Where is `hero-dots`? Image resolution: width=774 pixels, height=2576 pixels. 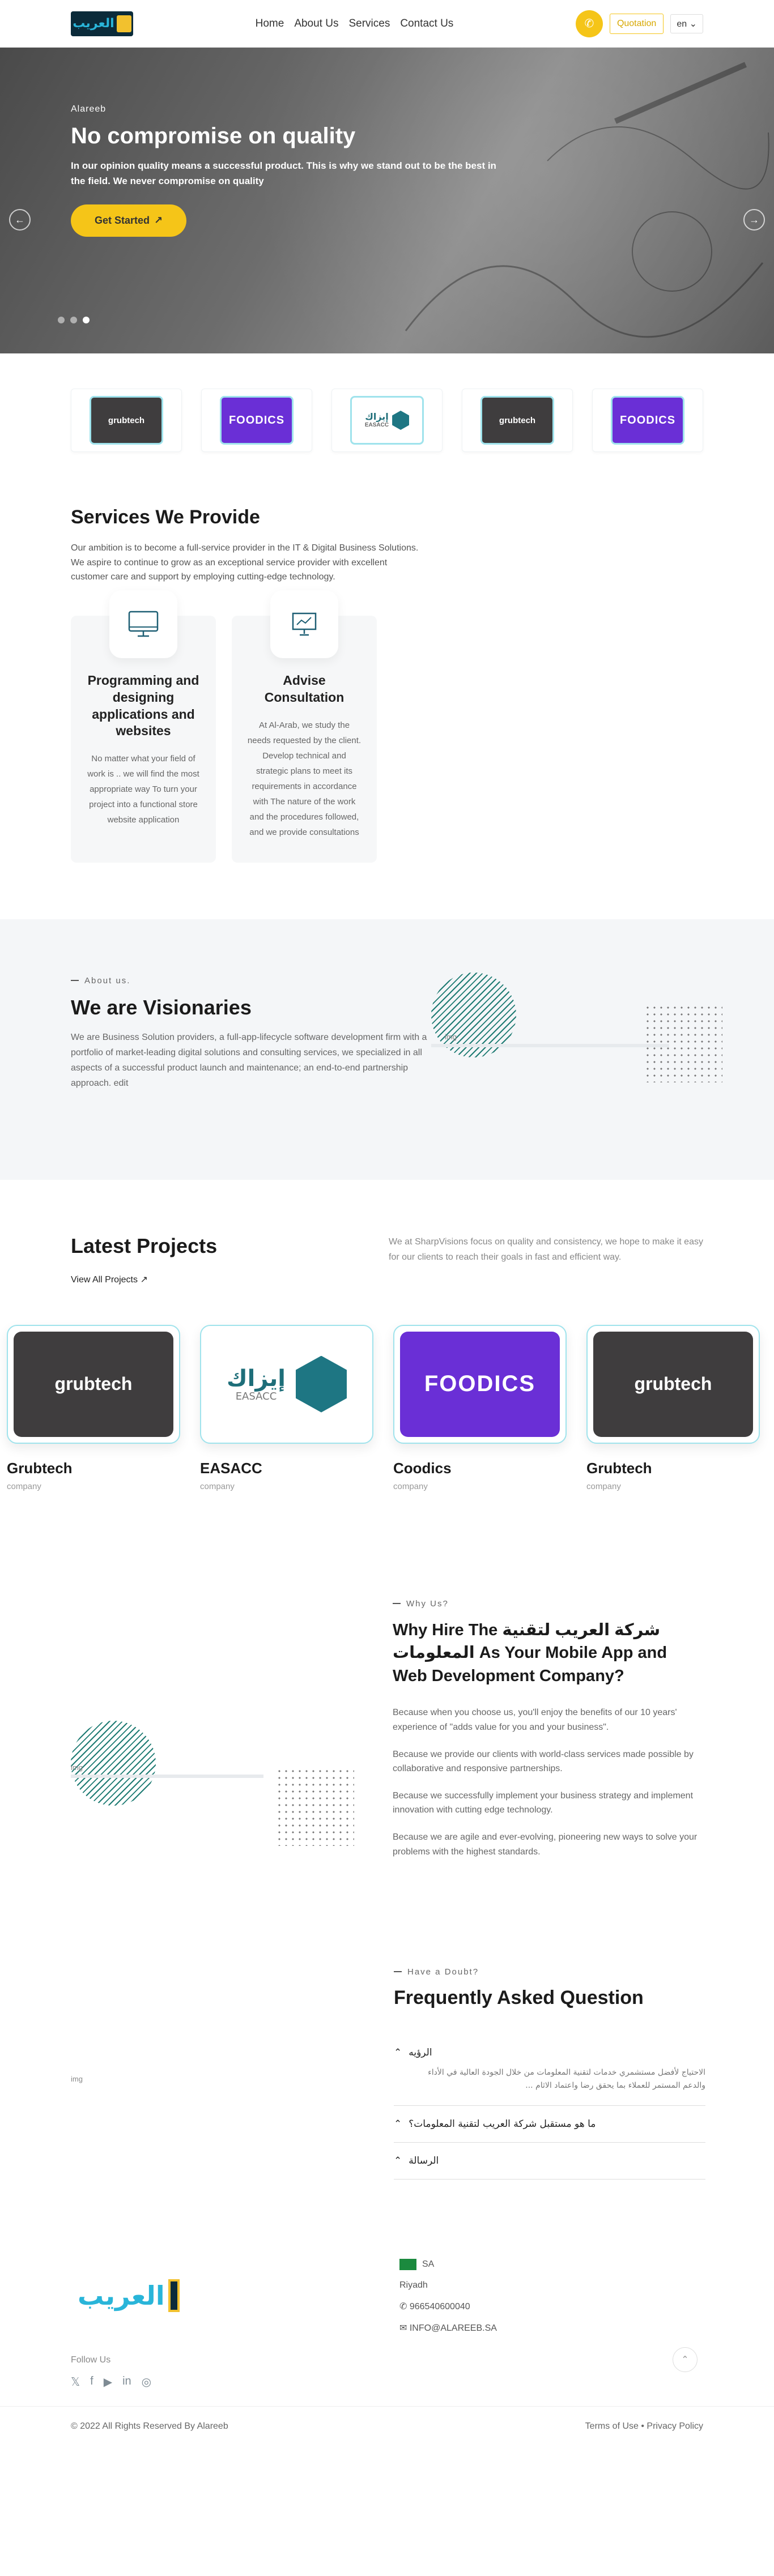
hero-dots is located at coordinates (74, 320).